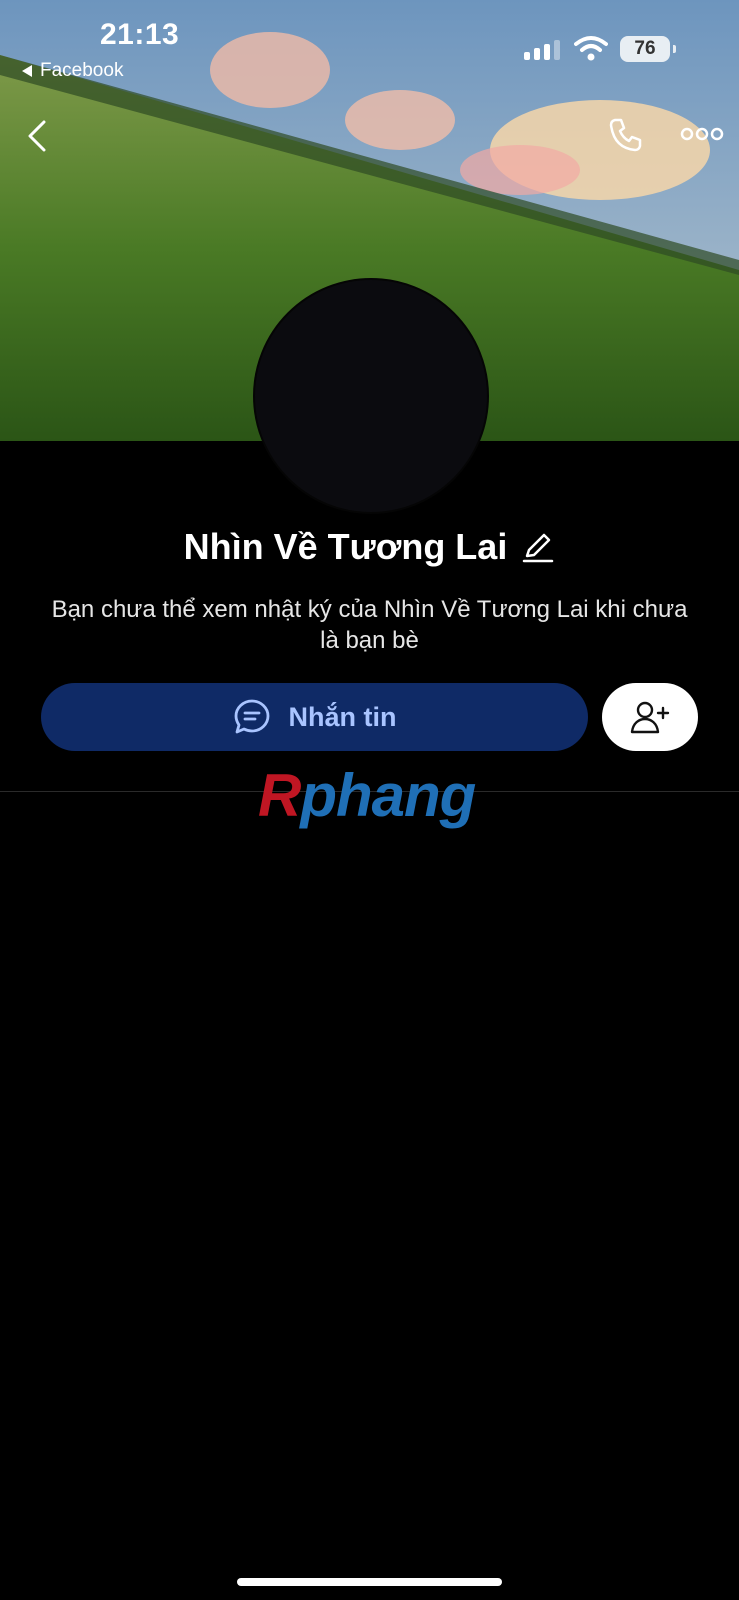  I want to click on back-arrow-icon, so click(38, 136).